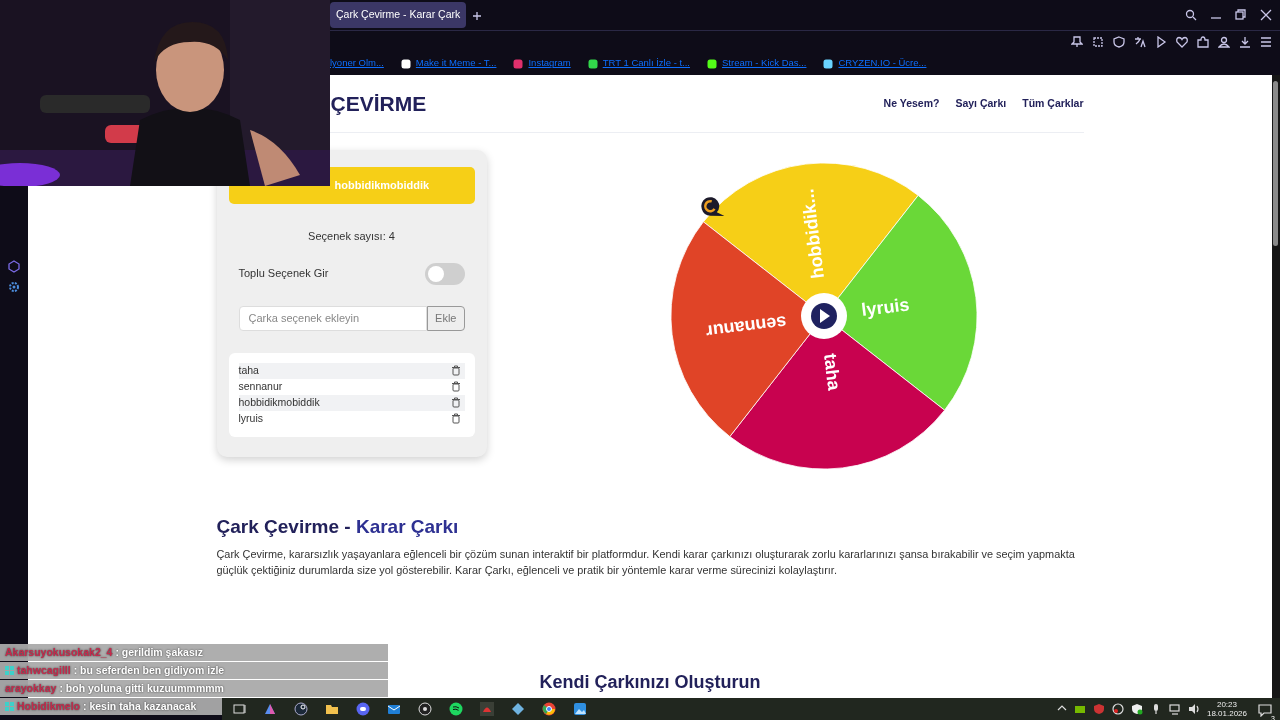  Describe the element at coordinates (149, 670) in the screenshot. I see `chat-message: : bu seferden ben gidiyom izle` at that location.